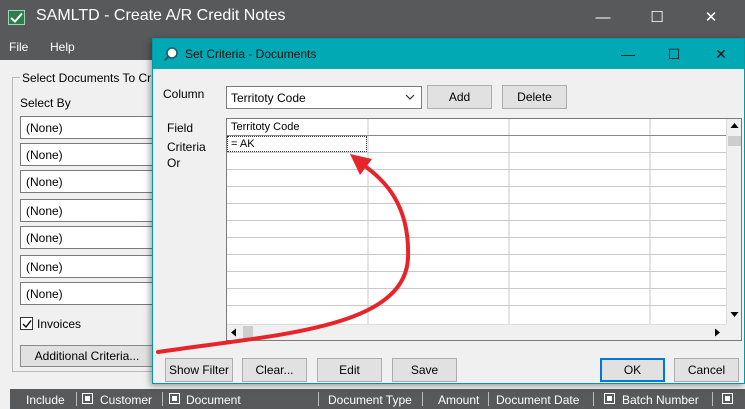  Describe the element at coordinates (632, 370) in the screenshot. I see `ok-button: OK` at that location.